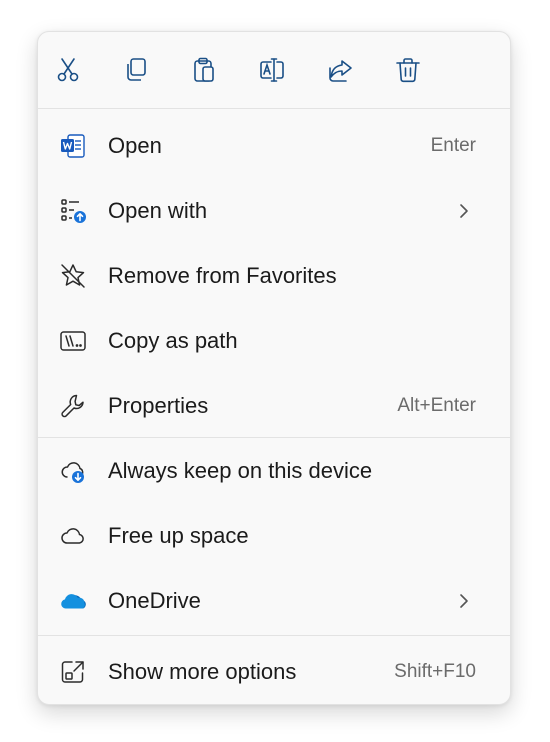  I want to click on copy-button, so click(136, 70).